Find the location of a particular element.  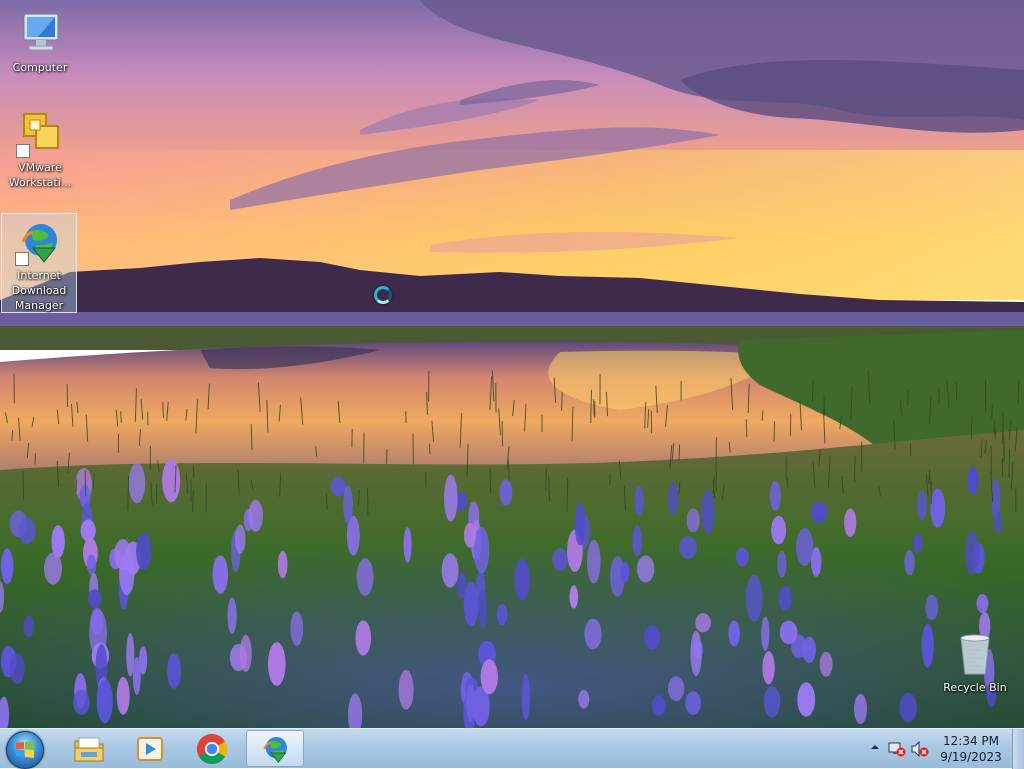

desktop-icon-internet-download-manager: Internet Download Manager is located at coordinates (39, 263).